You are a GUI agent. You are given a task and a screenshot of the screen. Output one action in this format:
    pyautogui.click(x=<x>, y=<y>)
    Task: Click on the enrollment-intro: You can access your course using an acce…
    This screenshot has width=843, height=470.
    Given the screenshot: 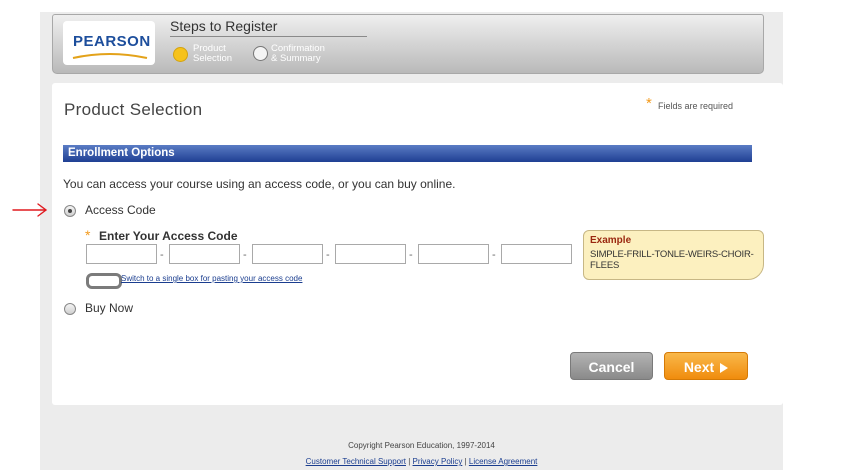 What is the action you would take?
    pyautogui.click(x=259, y=184)
    